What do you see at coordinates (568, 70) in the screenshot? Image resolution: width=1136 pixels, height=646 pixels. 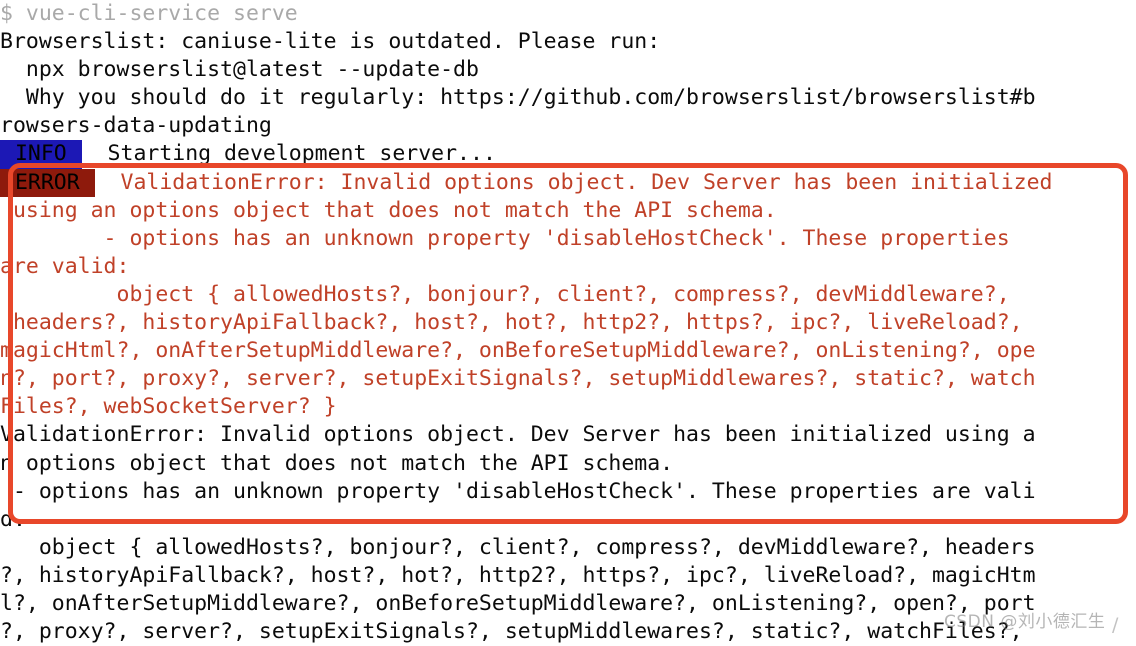 I see `terminal-line: npx browserslist@latest --update-db` at bounding box center [568, 70].